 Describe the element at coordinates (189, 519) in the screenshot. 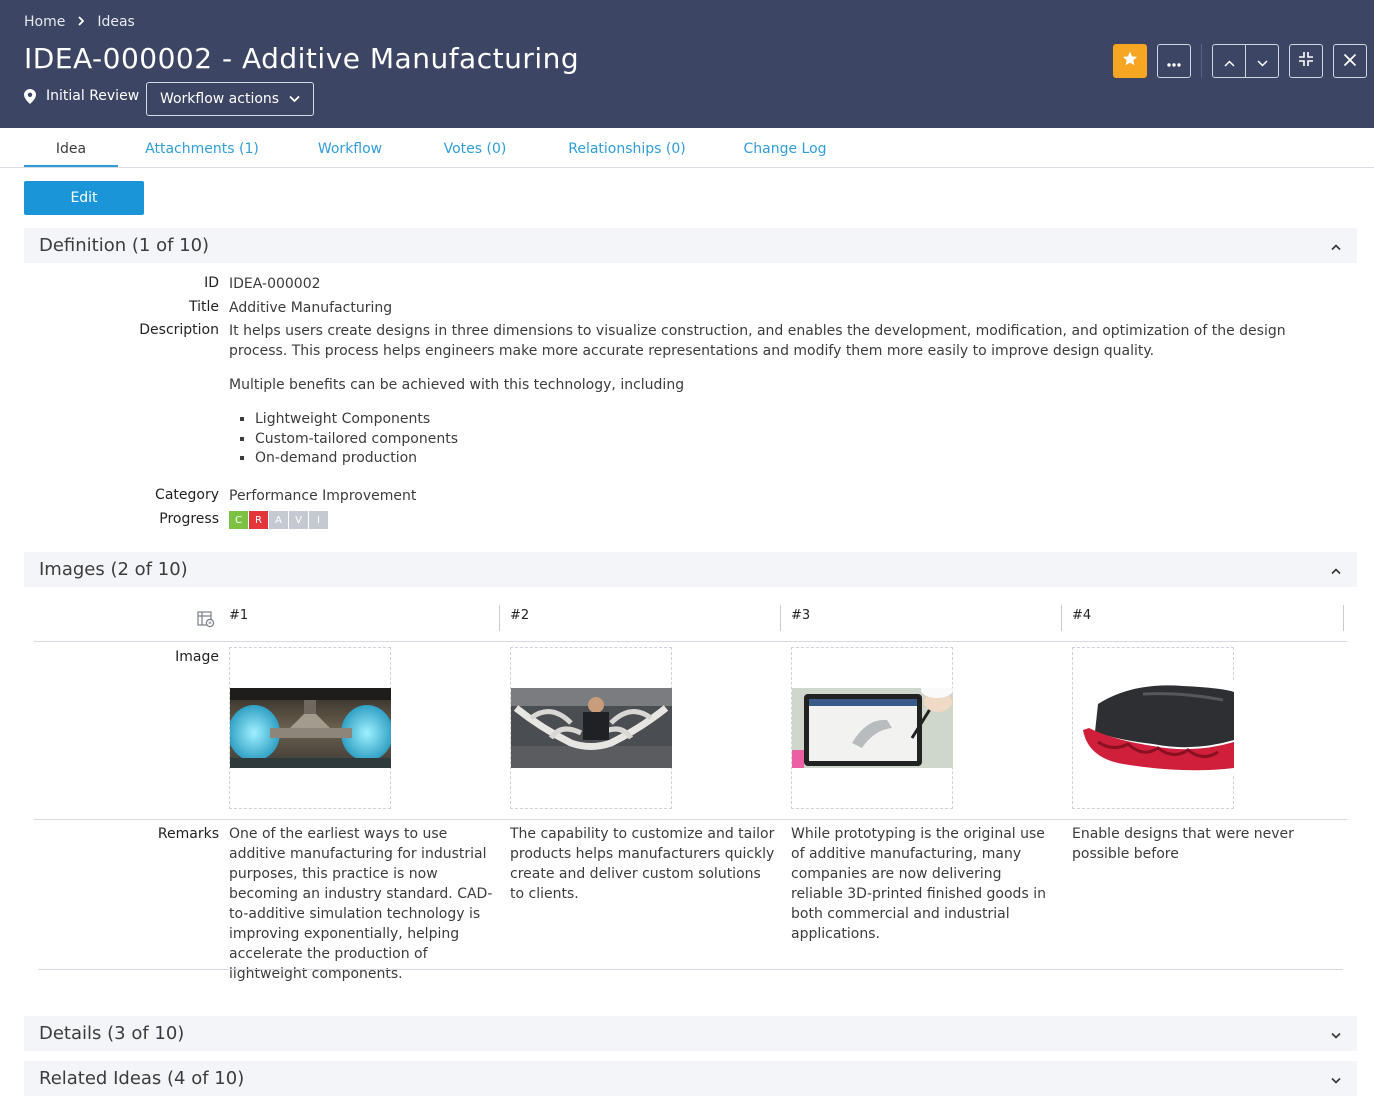

I see `field-label: Progress` at that location.